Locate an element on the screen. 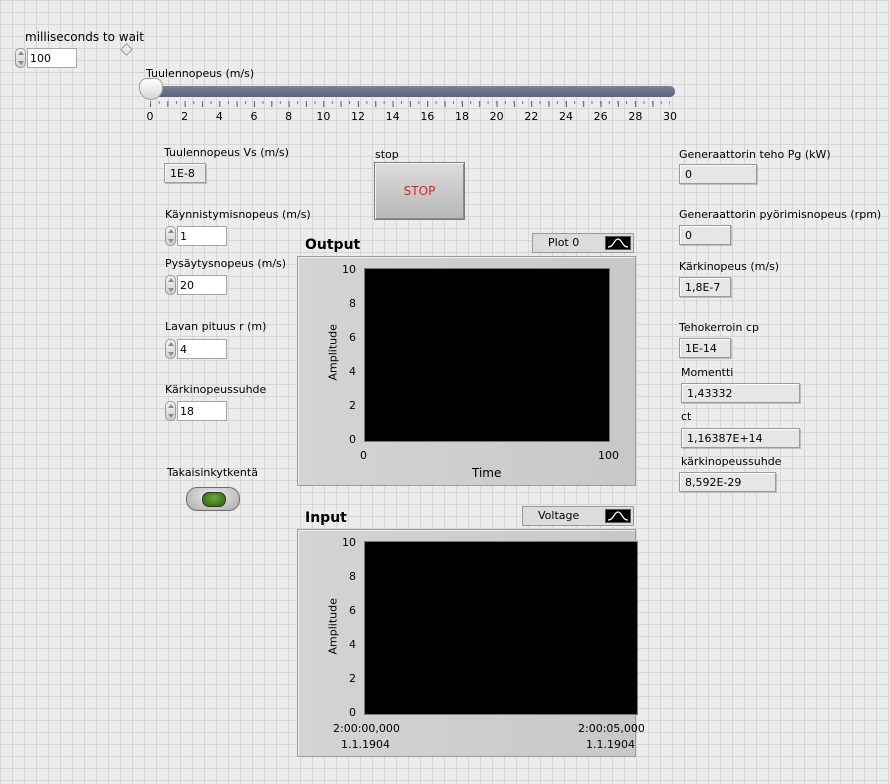 This screenshot has width=890, height=784. start-speed-spinner is located at coordinates (170, 236).